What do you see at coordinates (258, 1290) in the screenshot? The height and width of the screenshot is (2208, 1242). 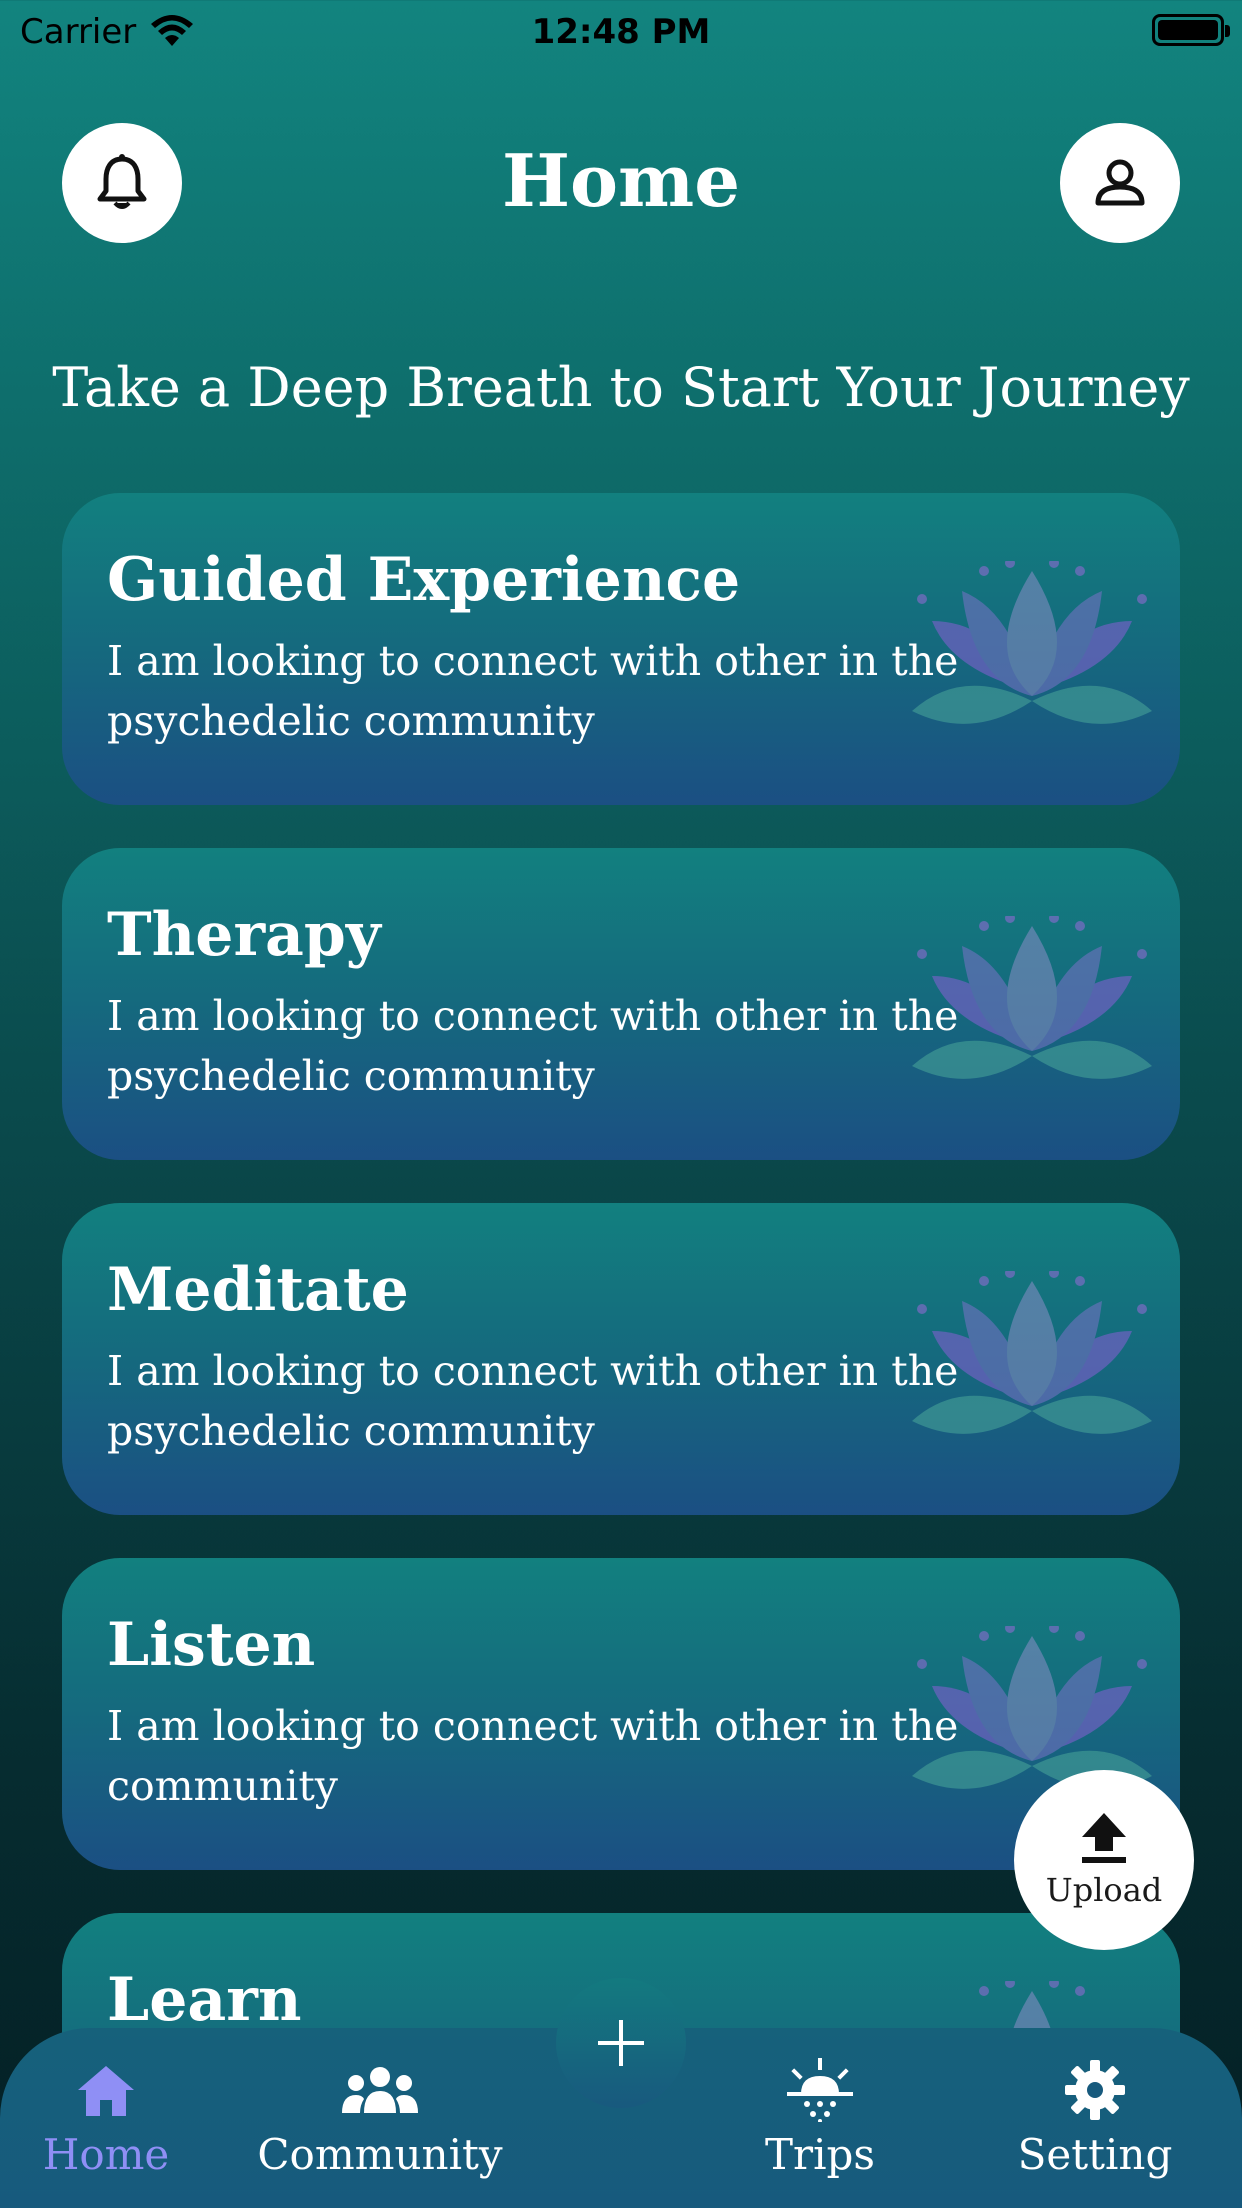 I see `card-title: Meditate` at bounding box center [258, 1290].